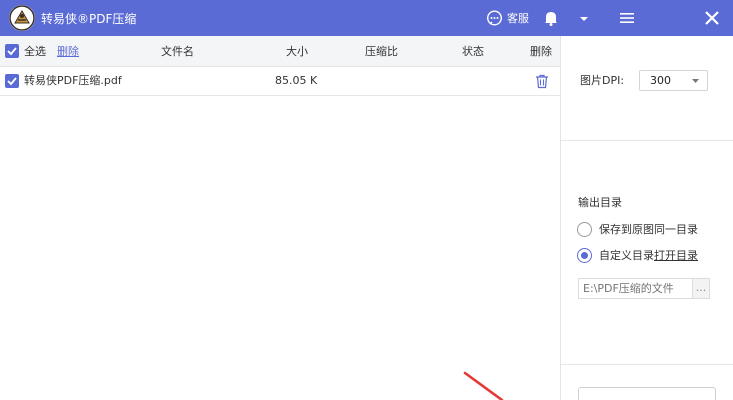 The image size is (733, 400). Describe the element at coordinates (627, 18) in the screenshot. I see `hamburger-menu-icon` at that location.